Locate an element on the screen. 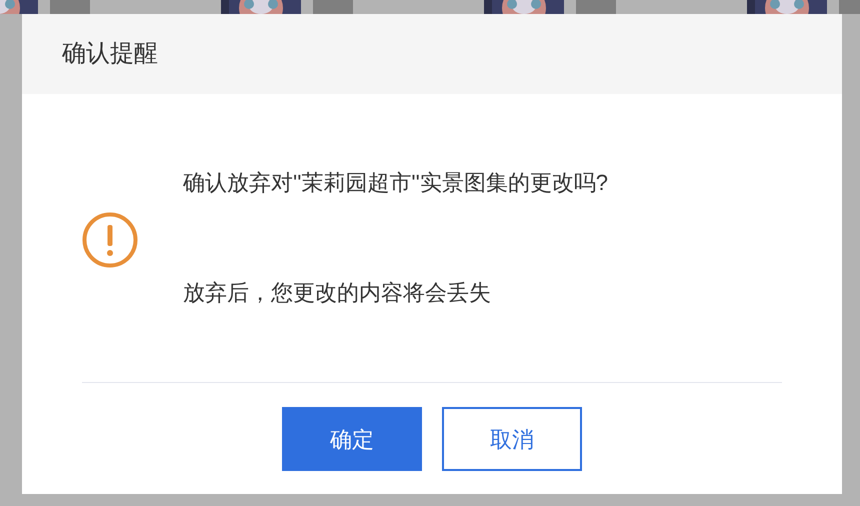 The height and width of the screenshot is (506, 860). warning-icon is located at coordinates (110, 240).